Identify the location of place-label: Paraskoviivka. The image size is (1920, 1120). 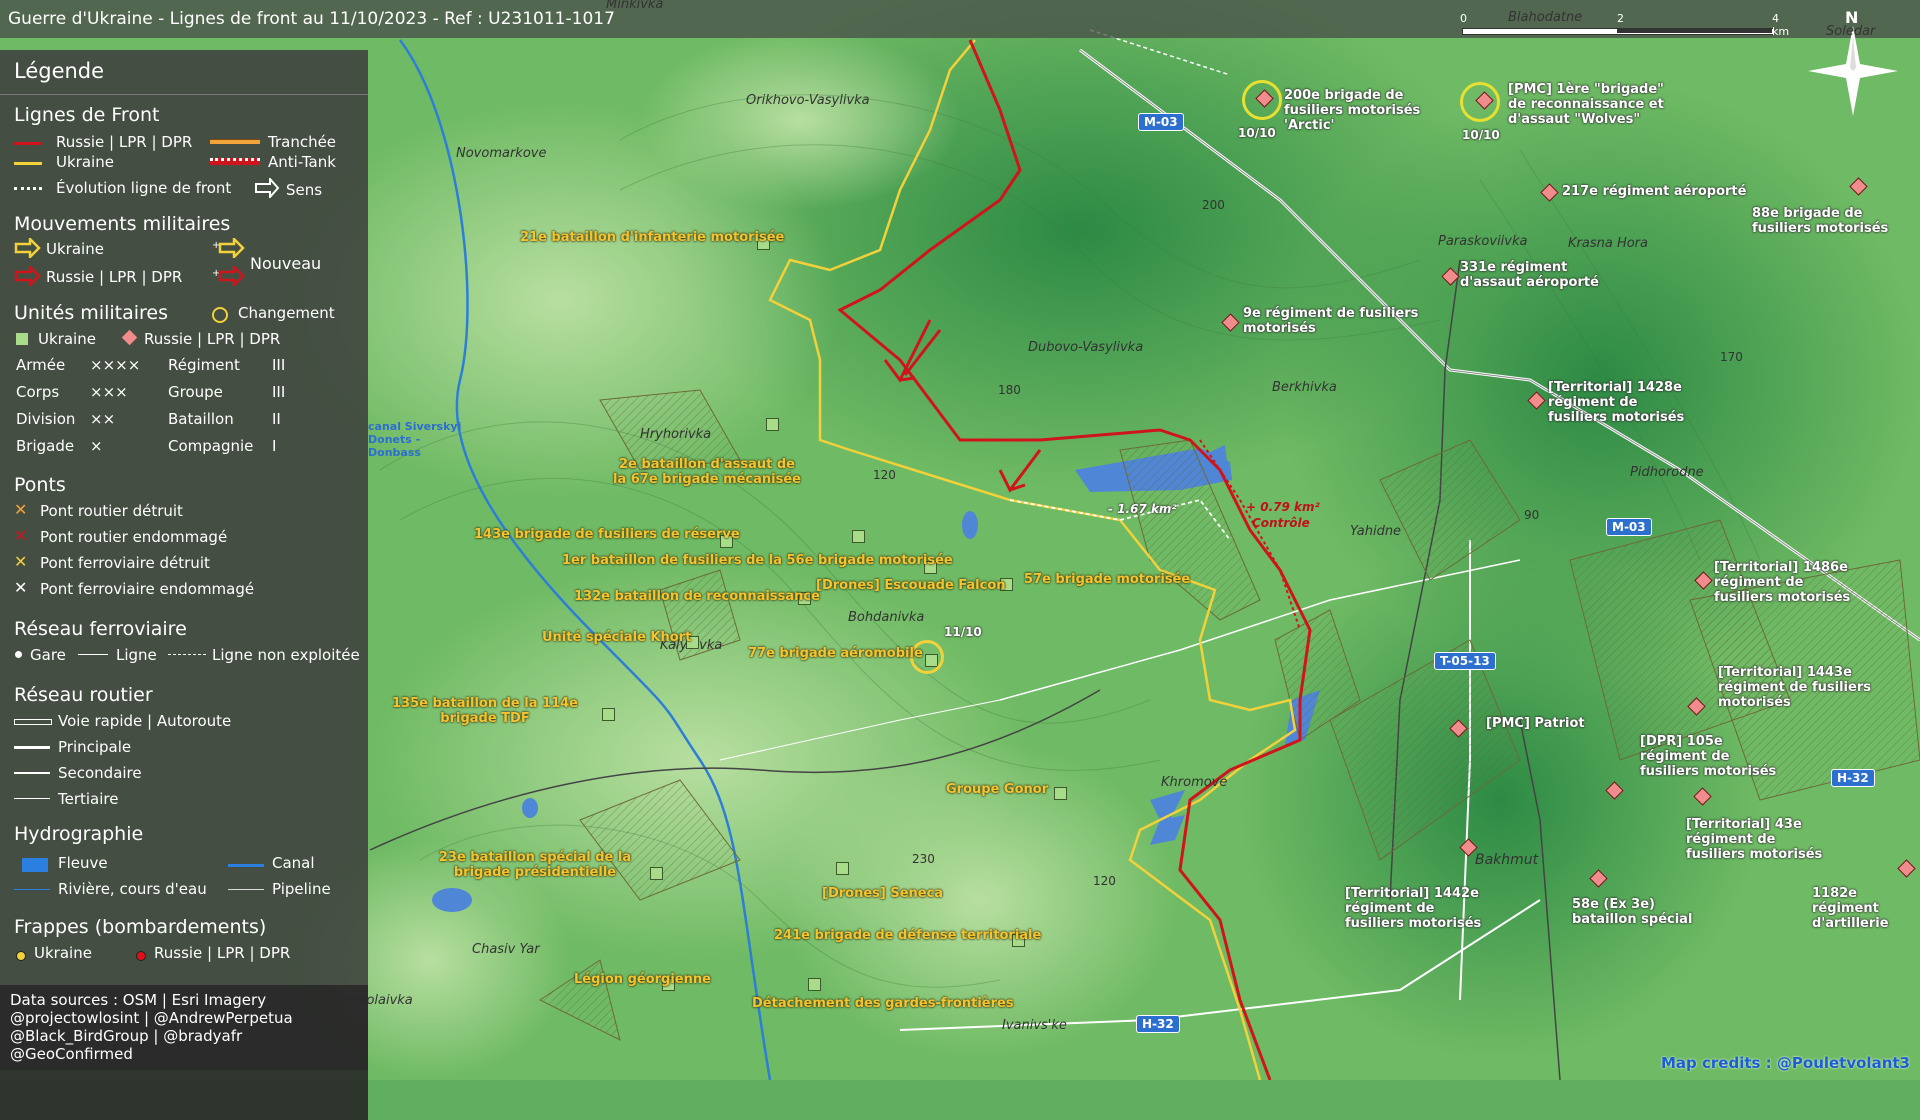
(1483, 241).